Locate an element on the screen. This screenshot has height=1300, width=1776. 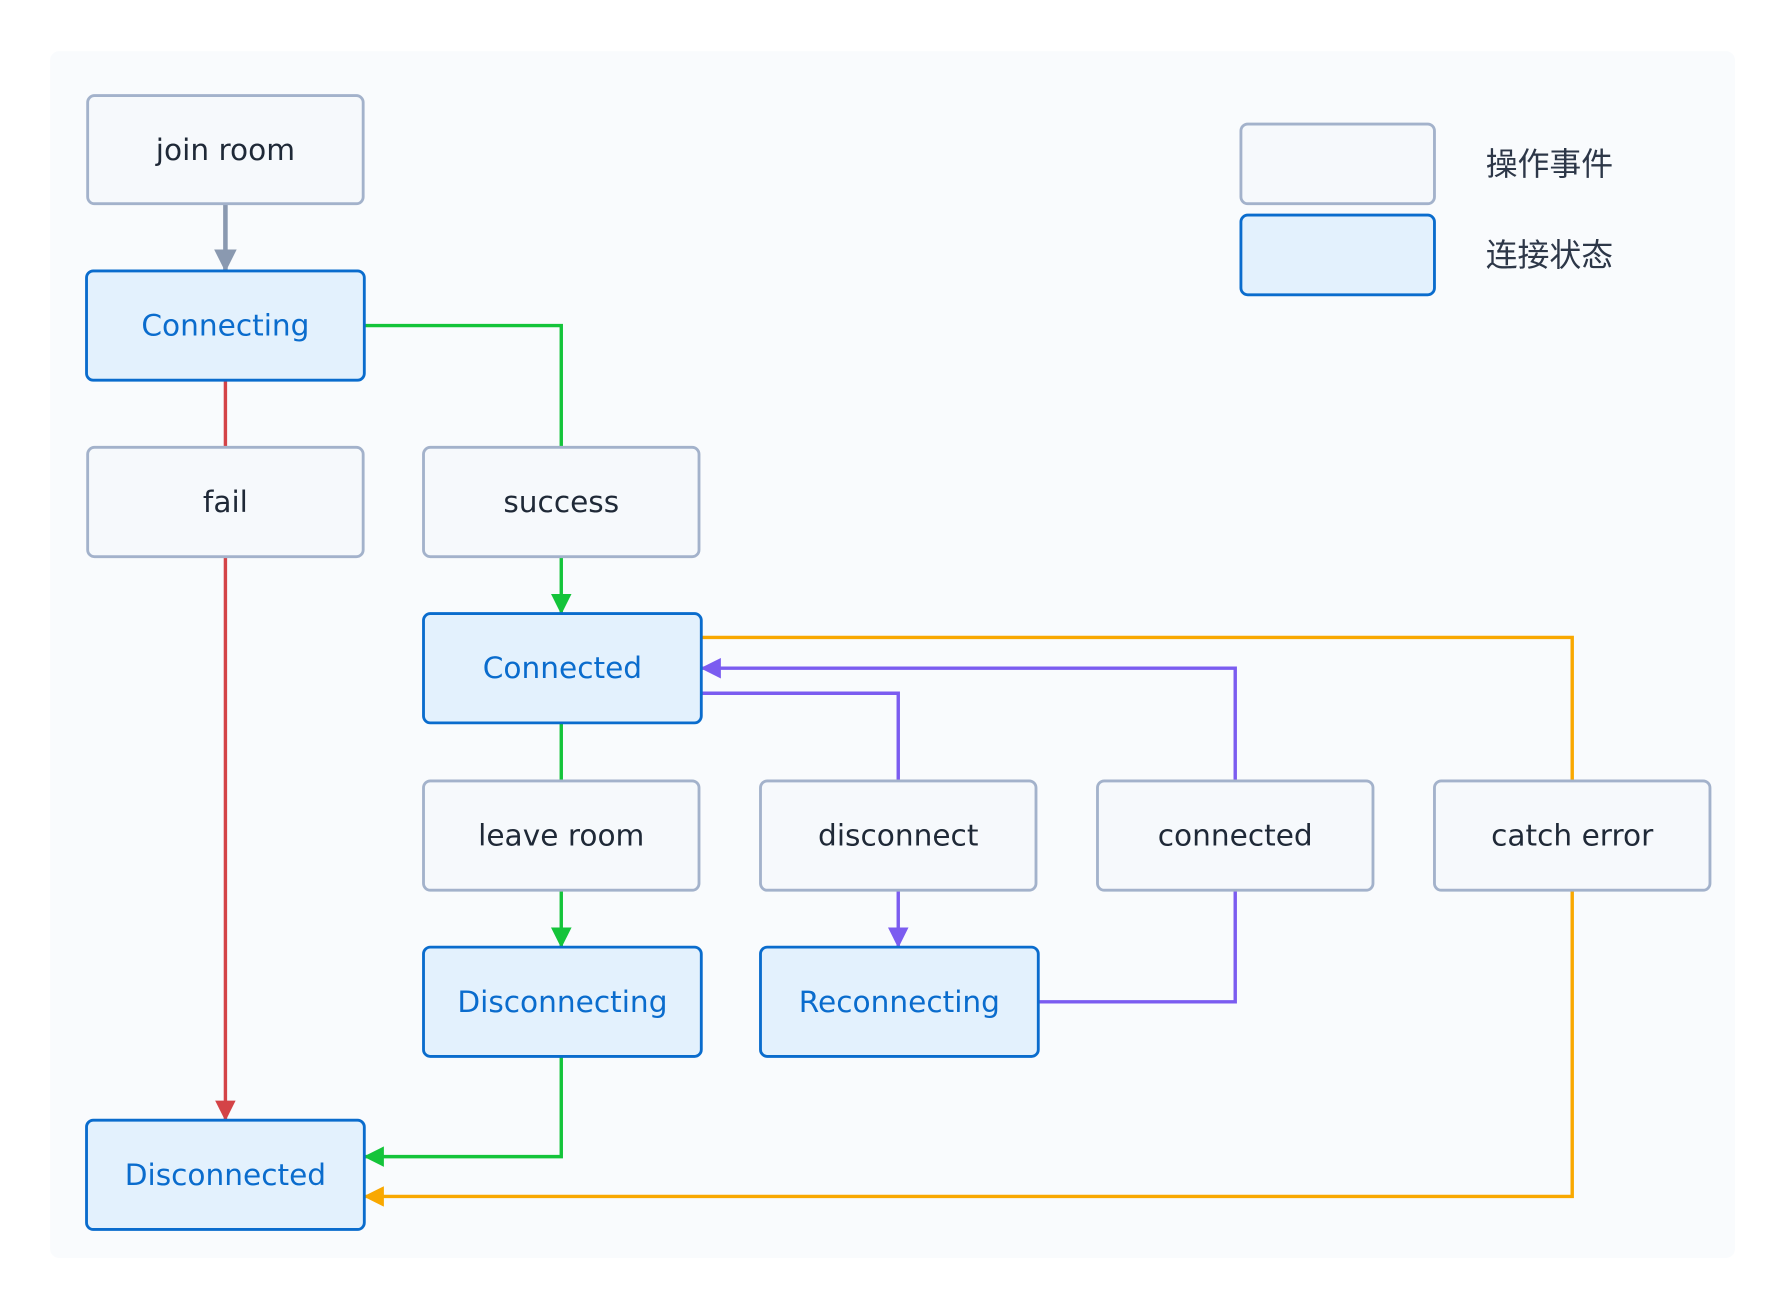
node-catch-error: catch error is located at coordinates (1572, 835).